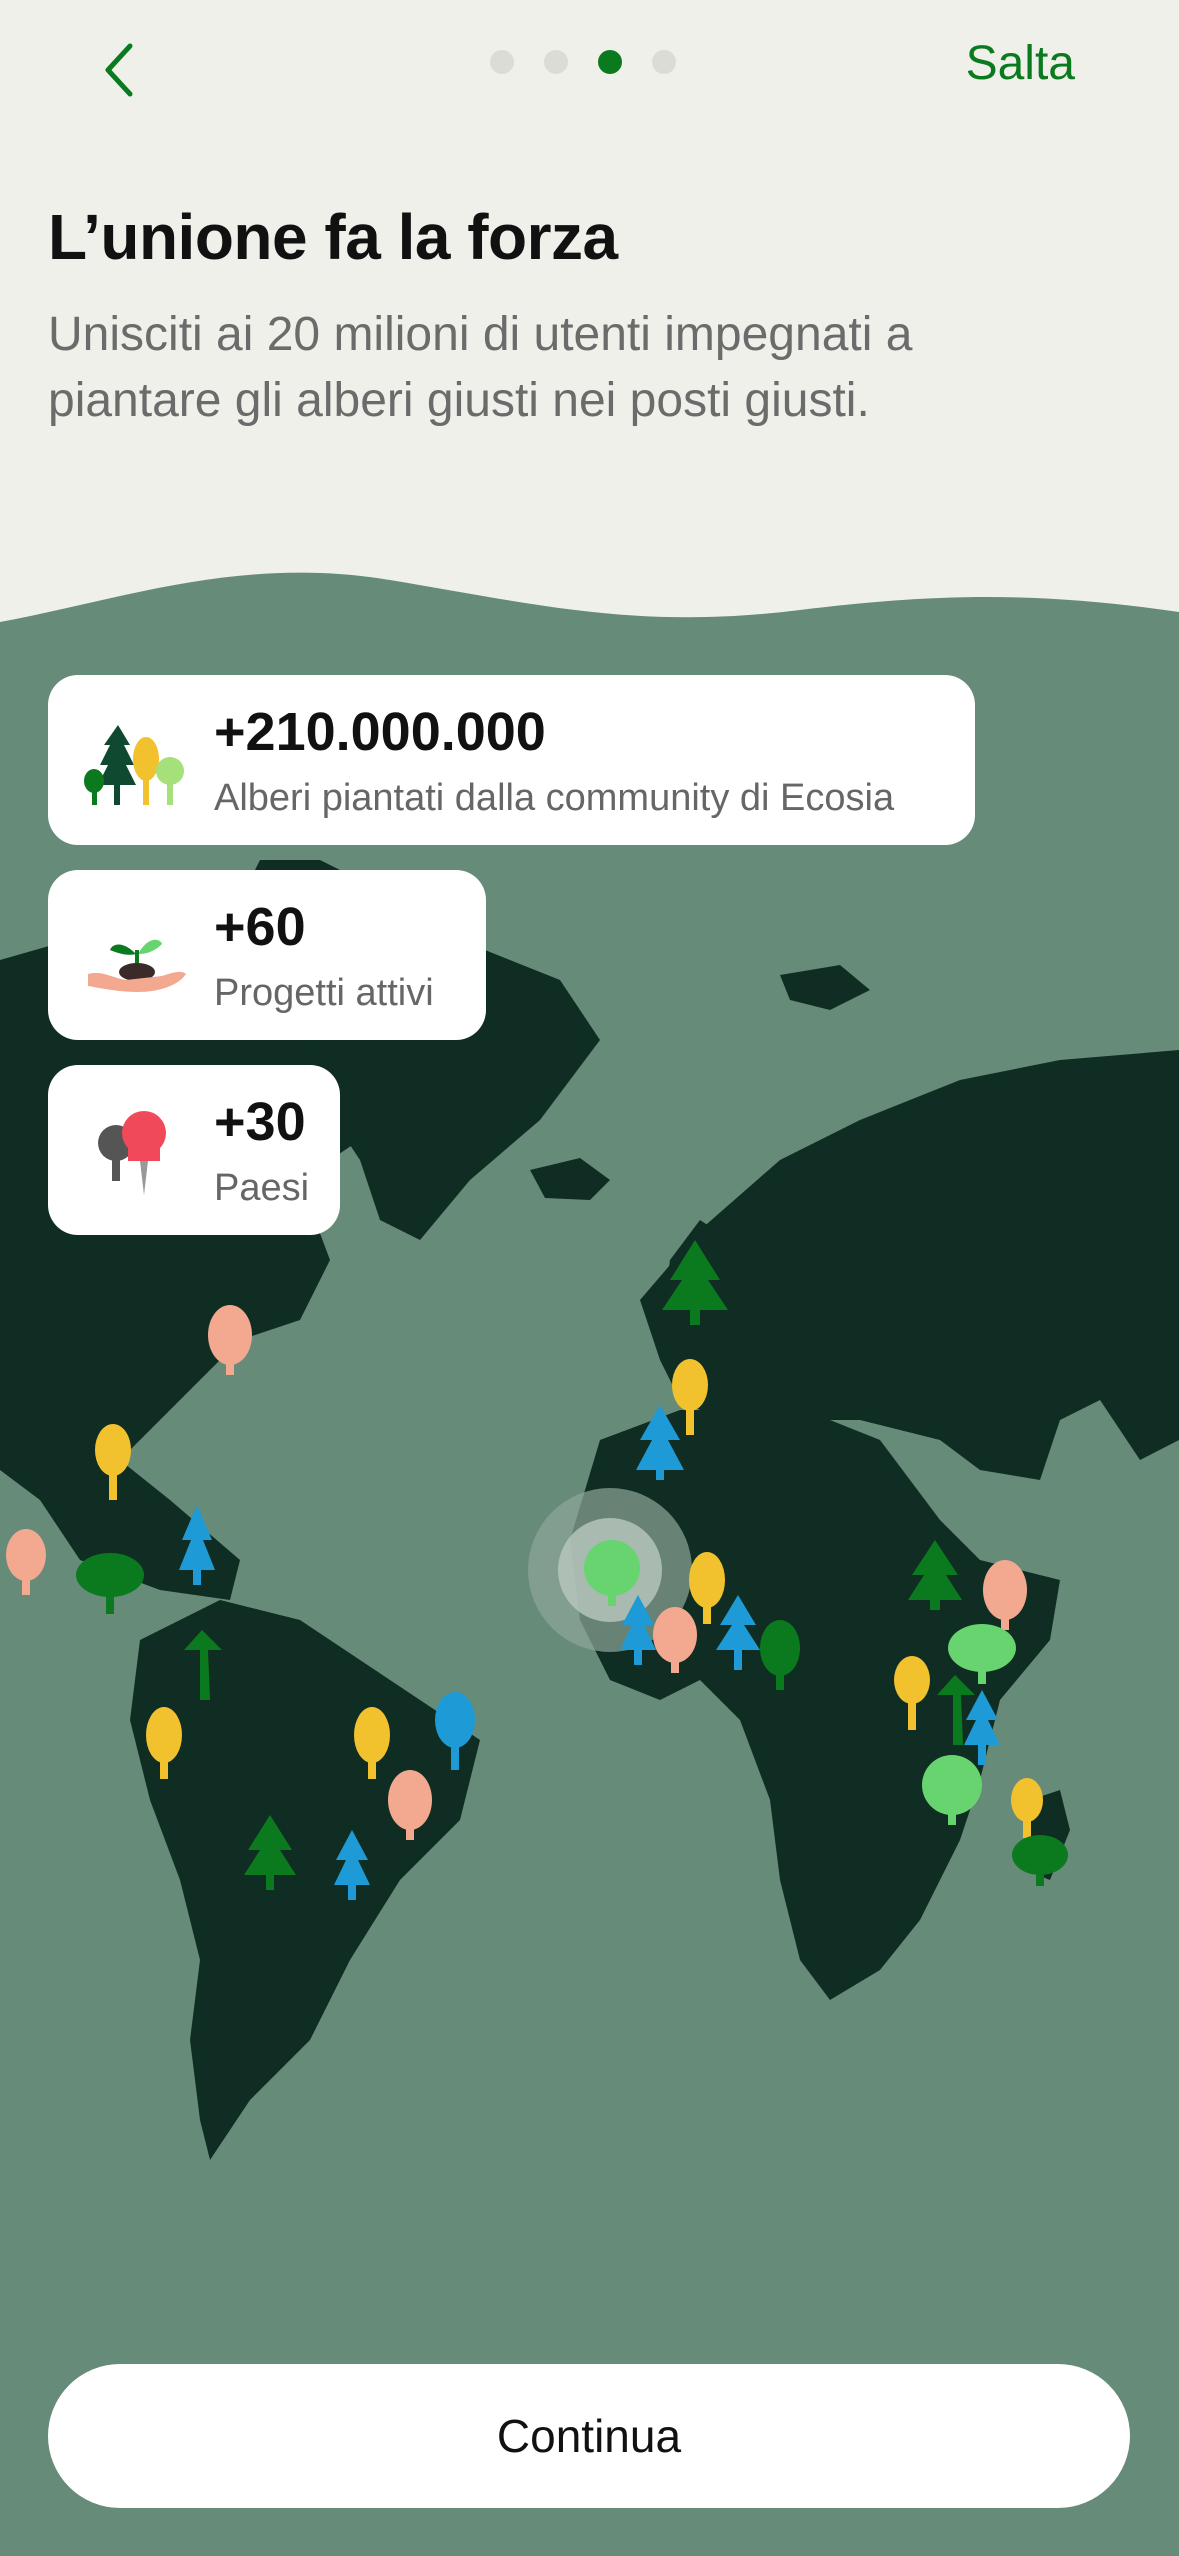 The image size is (1179, 2556). I want to click on stat-value: +210.000.000, so click(380, 731).